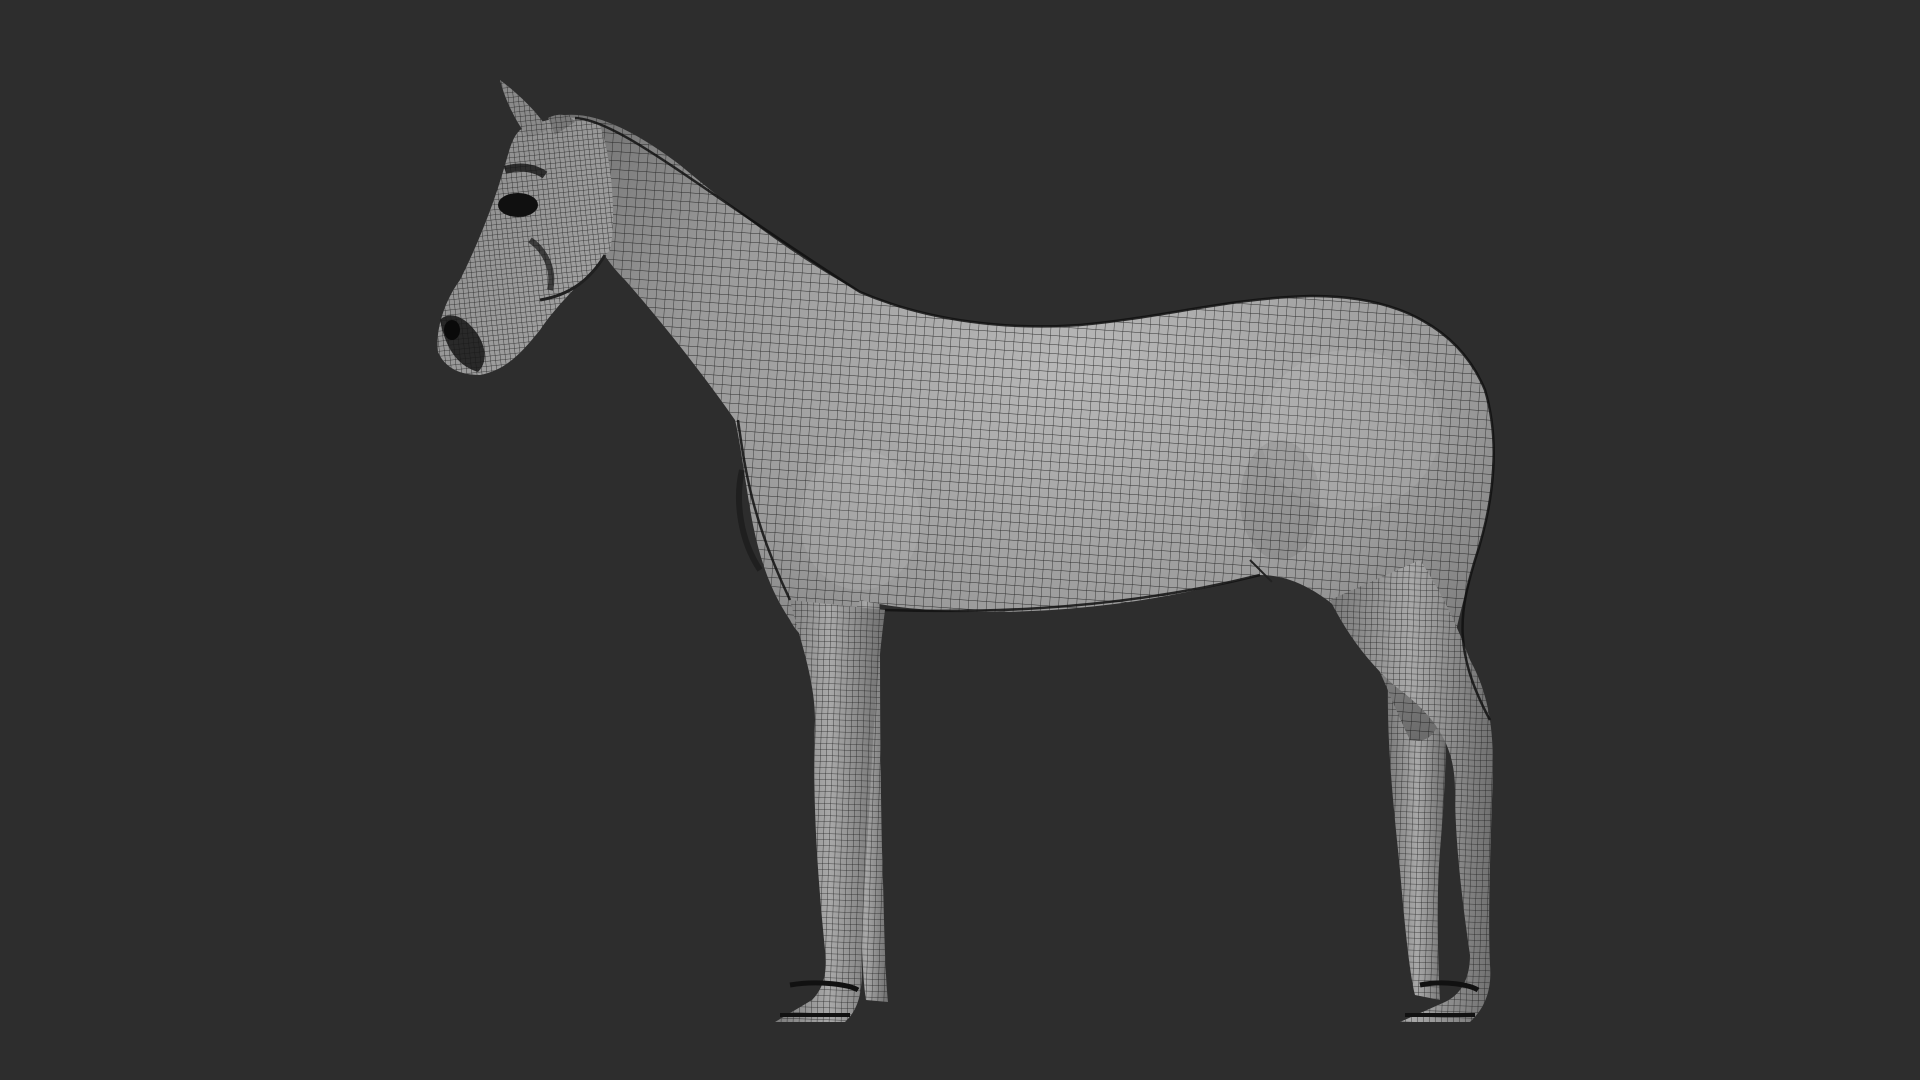  What do you see at coordinates (537, 109) in the screenshot?
I see `horse-ears` at bounding box center [537, 109].